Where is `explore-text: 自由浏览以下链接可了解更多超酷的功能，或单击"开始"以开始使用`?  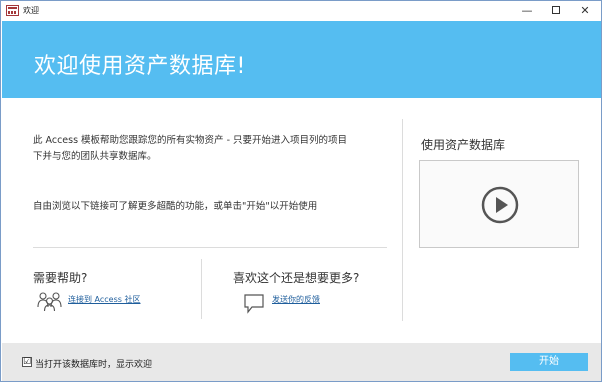 explore-text: 自由浏览以下链接可了解更多超酷的功能，或单击"开始"以开始使用 is located at coordinates (175, 206).